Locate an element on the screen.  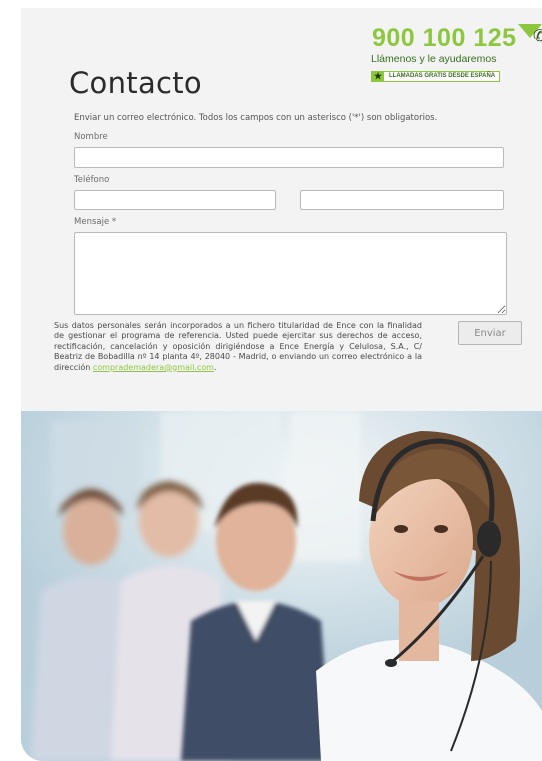
phone-icon: ✆ is located at coordinates (537, 35).